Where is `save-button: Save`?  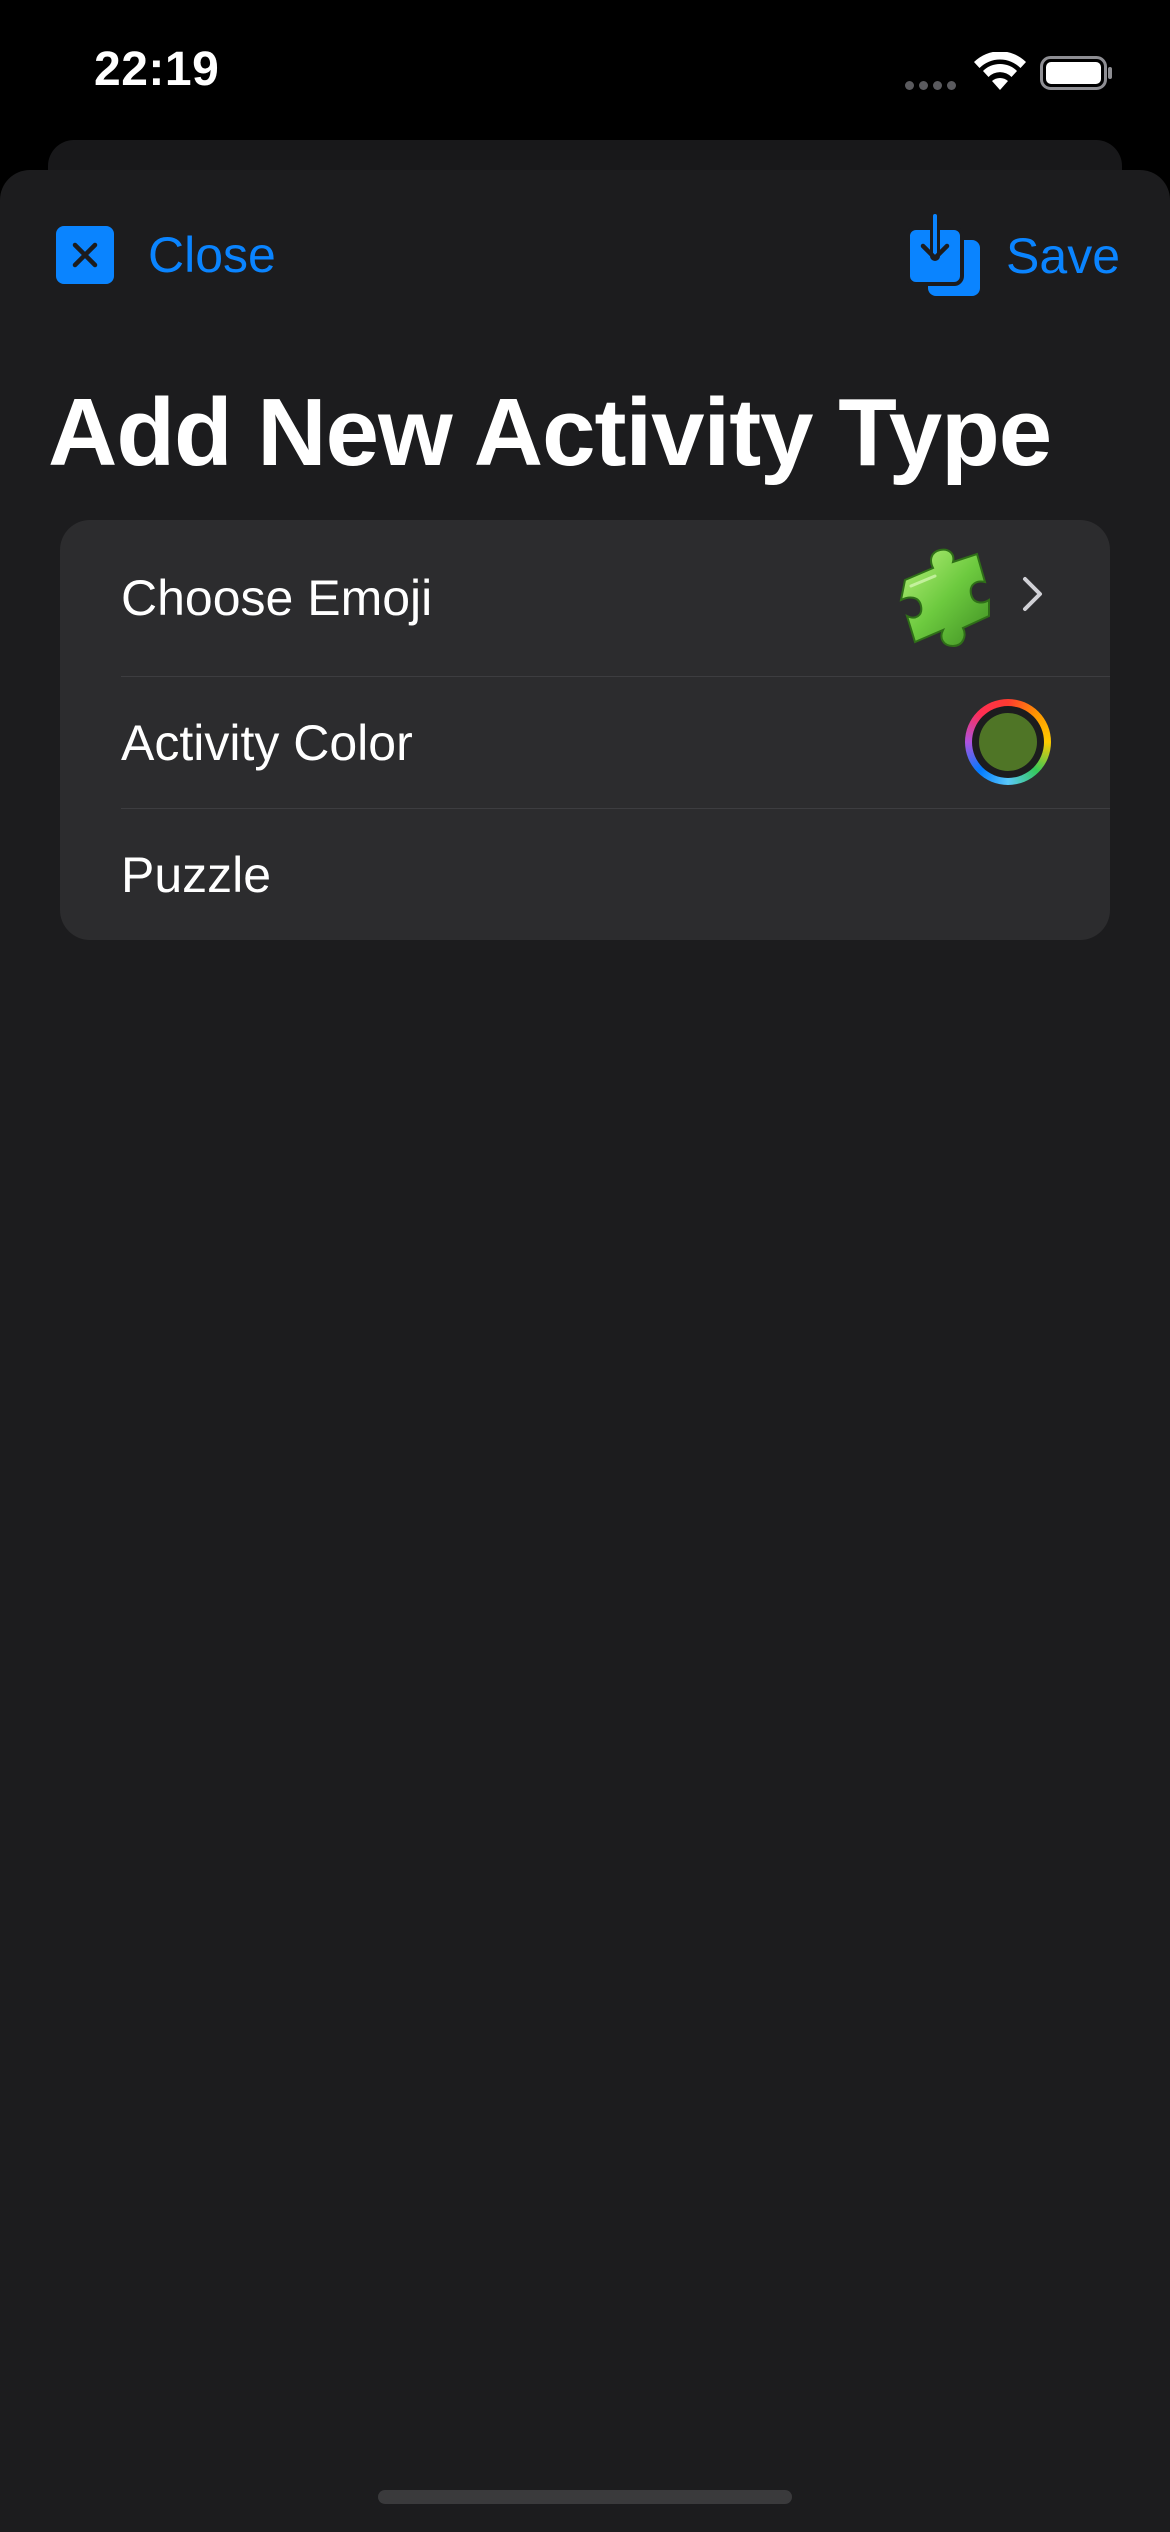 save-button: Save is located at coordinates (1013, 256).